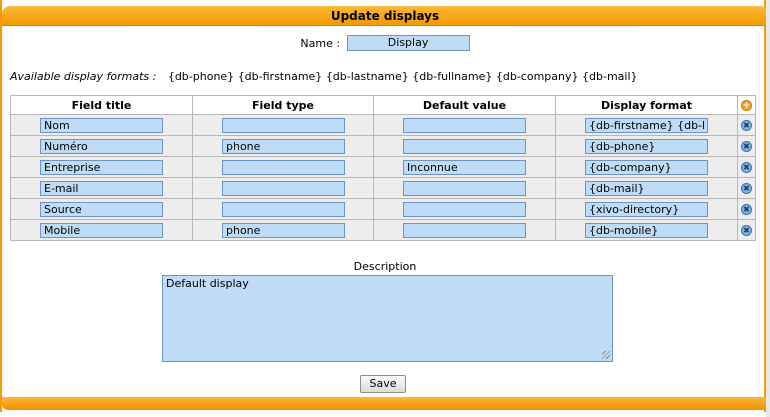  I want to click on header-field-title: Field title, so click(101, 105).